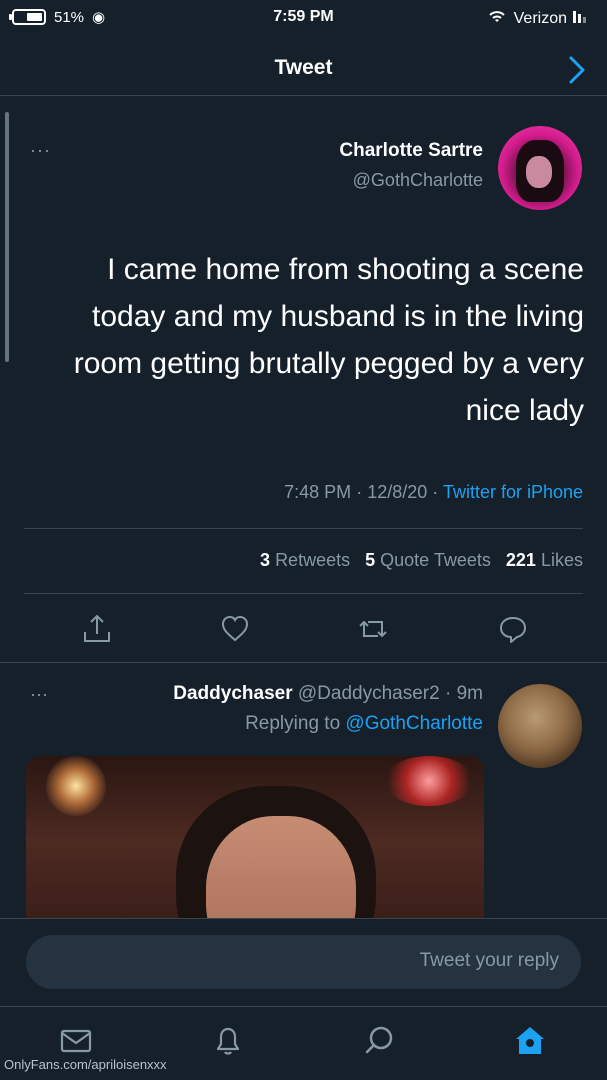 This screenshot has width=607, height=1080. What do you see at coordinates (414, 723) in the screenshot?
I see `replying-to-mention: @GothCharlotte` at bounding box center [414, 723].